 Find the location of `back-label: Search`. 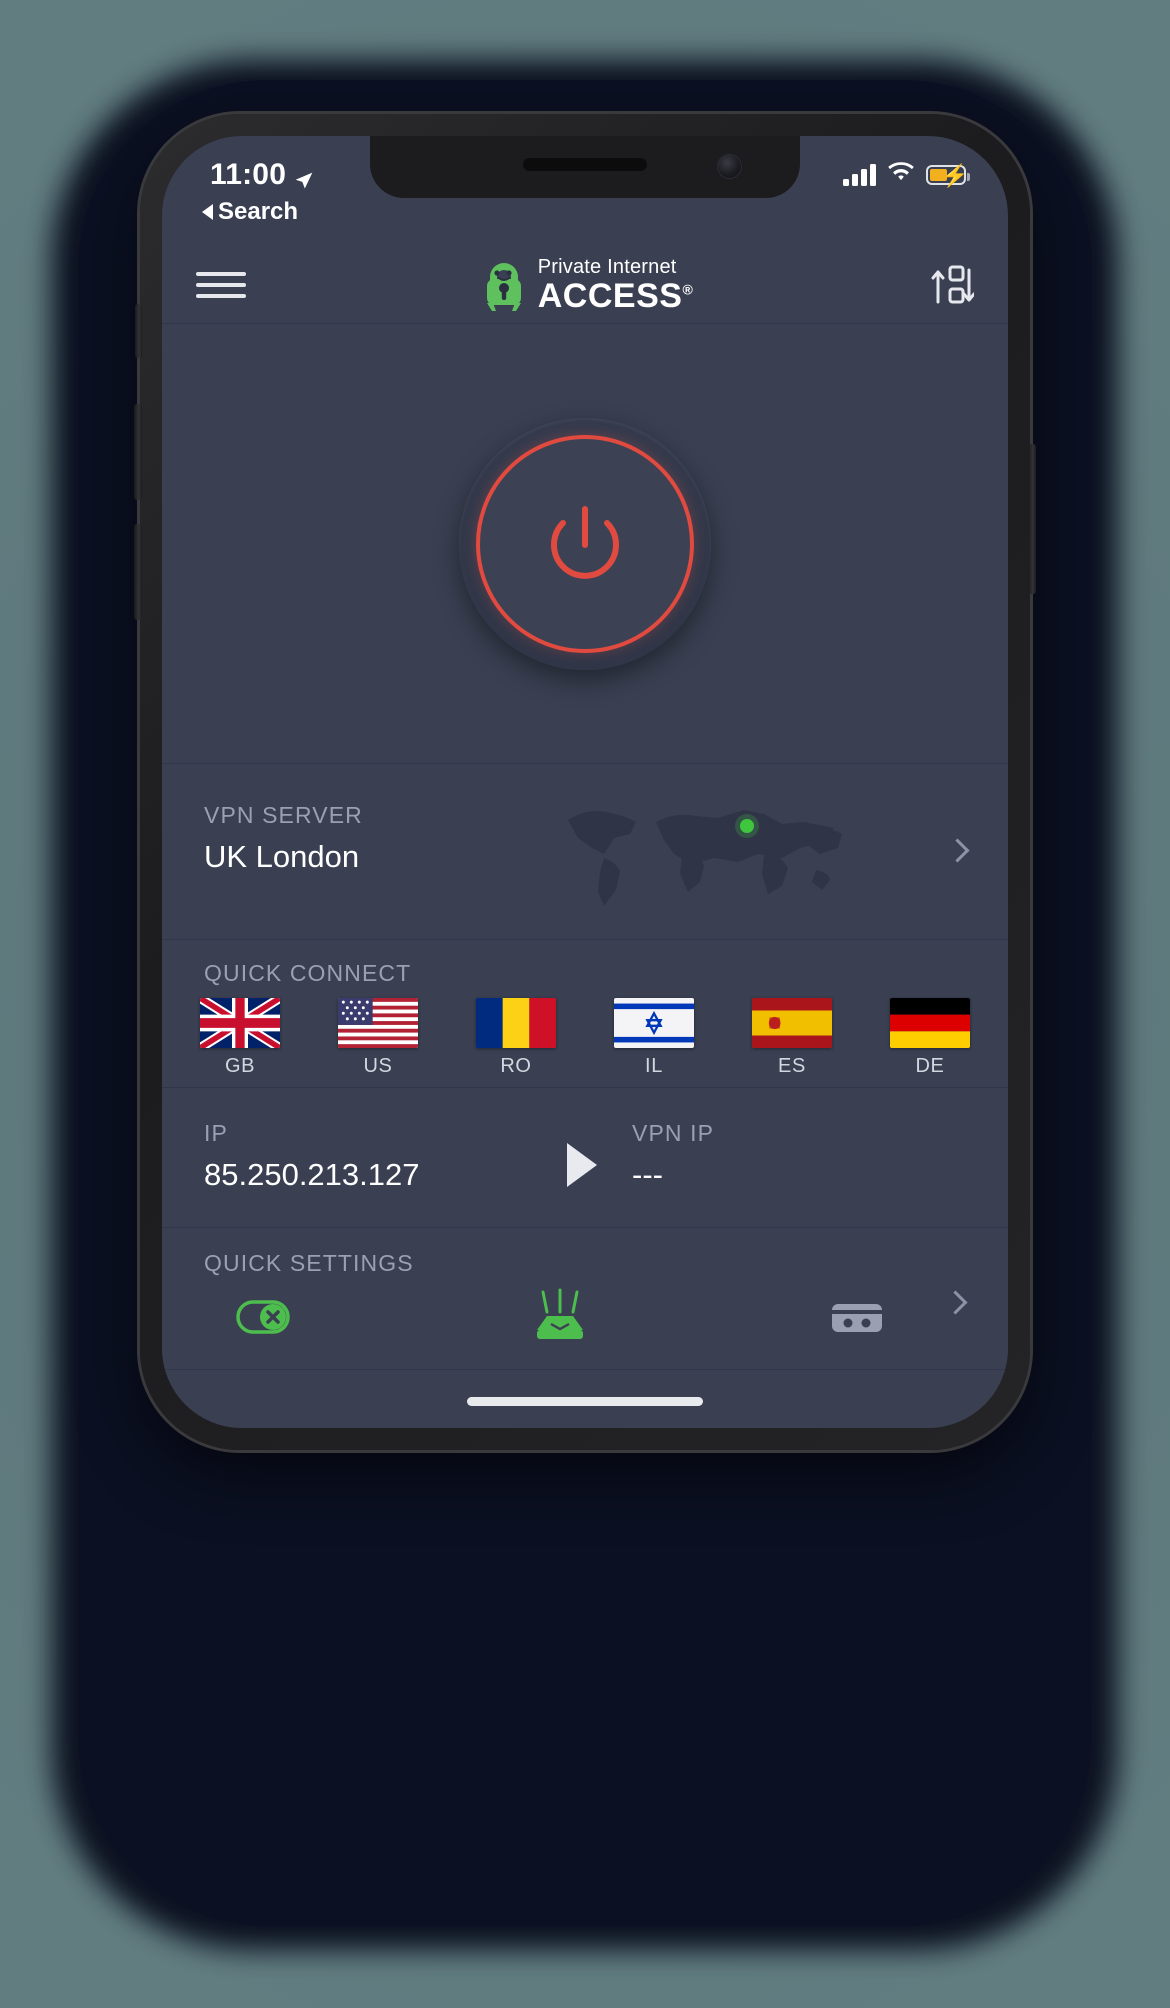

back-label: Search is located at coordinates (258, 211).